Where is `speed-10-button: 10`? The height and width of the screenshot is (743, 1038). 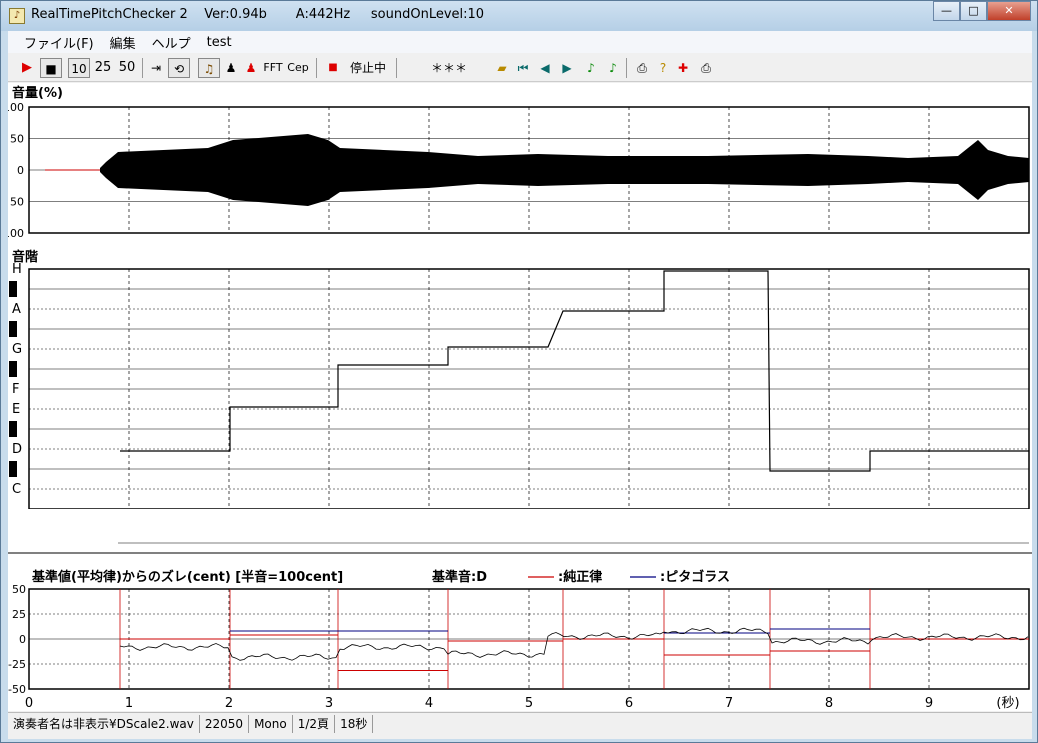
speed-10-button: 10 is located at coordinates (79, 68).